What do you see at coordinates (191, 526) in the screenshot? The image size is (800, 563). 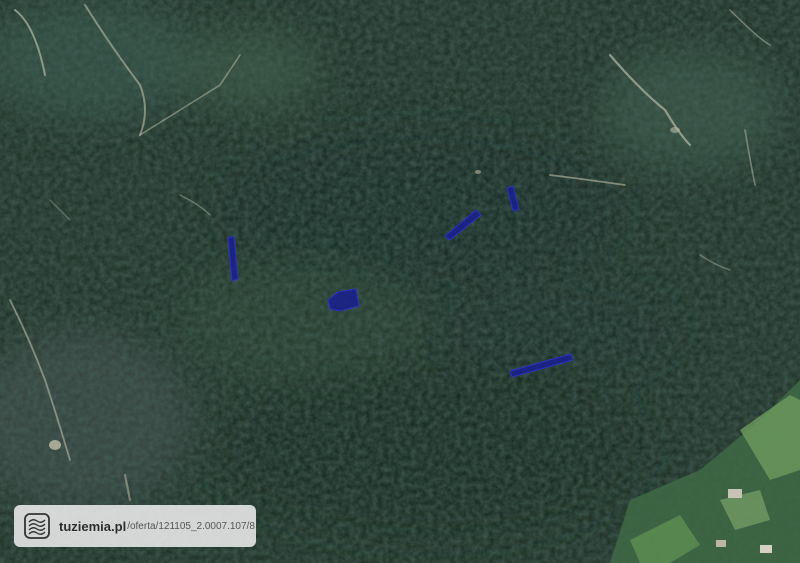 I see `badge-offer-path: /oferta/121105_2.0007.107/8` at bounding box center [191, 526].